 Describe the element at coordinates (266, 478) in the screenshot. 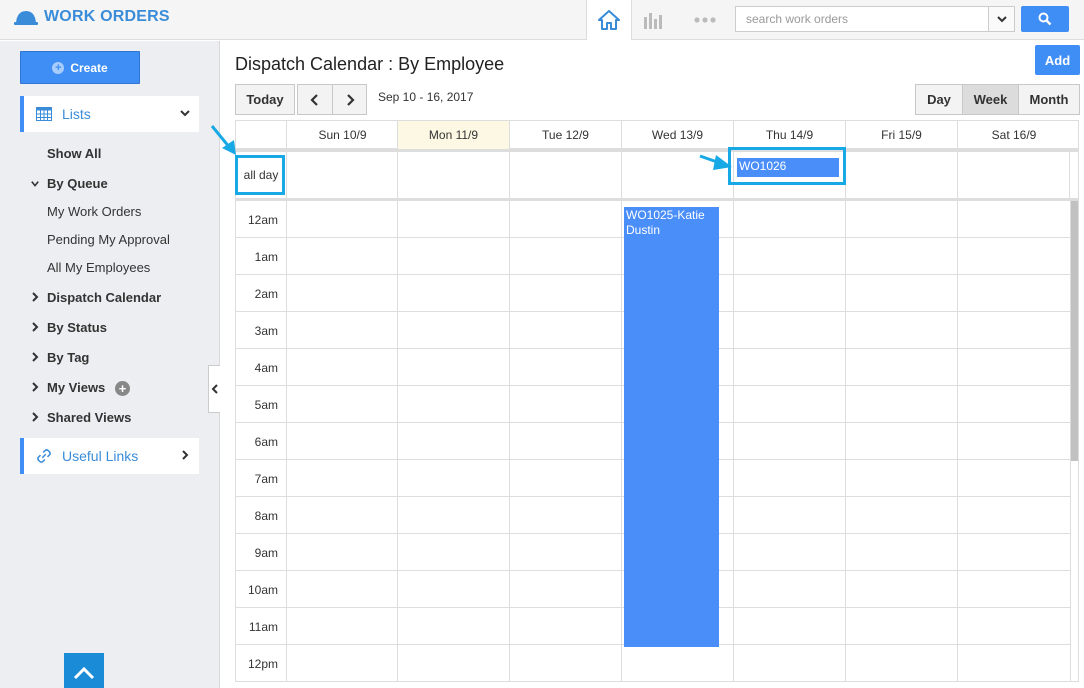

I see `hour-label: 7am` at that location.